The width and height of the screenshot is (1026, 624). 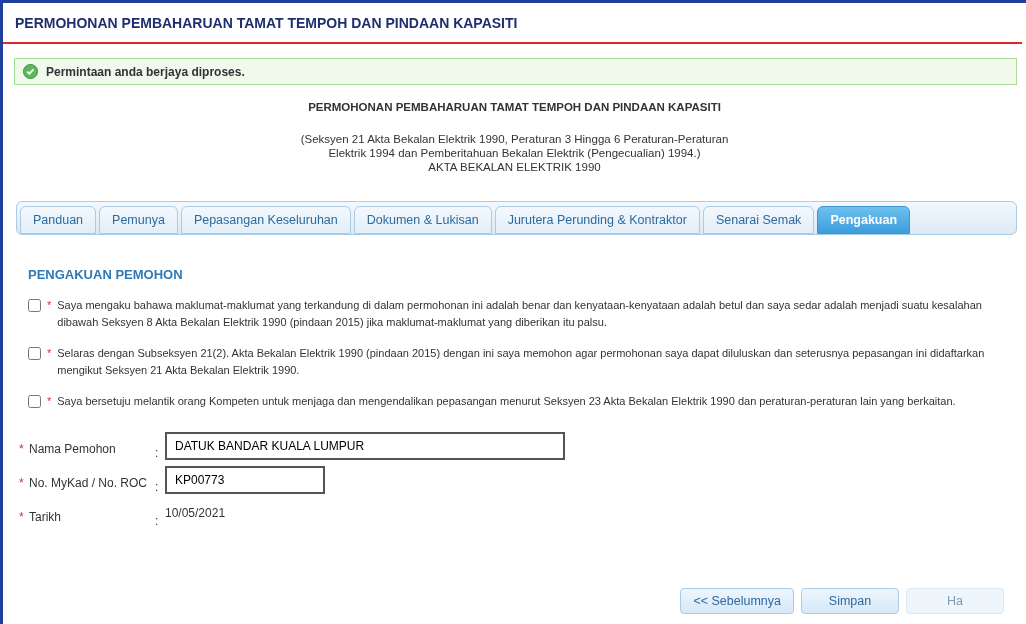 What do you see at coordinates (850, 601) in the screenshot?
I see `nav-button: Simpan` at bounding box center [850, 601].